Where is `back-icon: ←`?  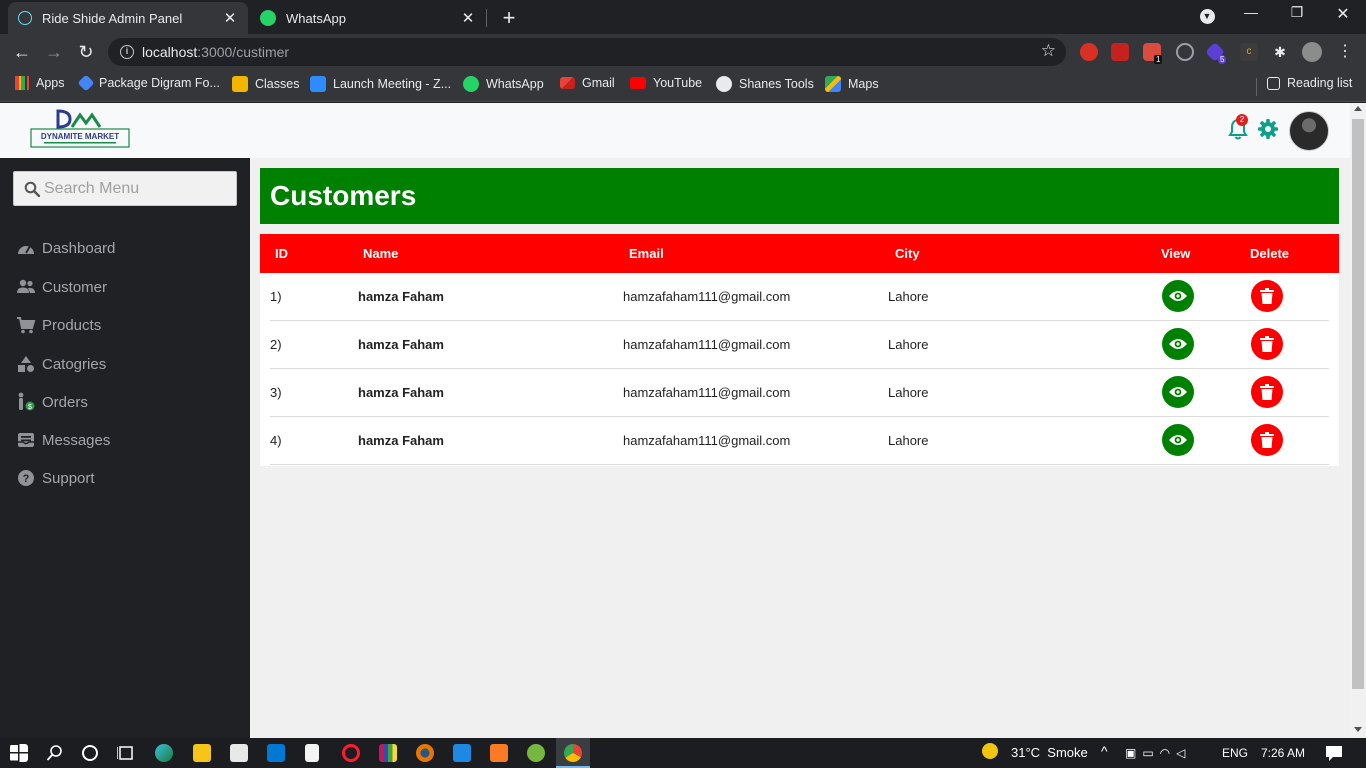 back-icon: ← is located at coordinates (22, 52).